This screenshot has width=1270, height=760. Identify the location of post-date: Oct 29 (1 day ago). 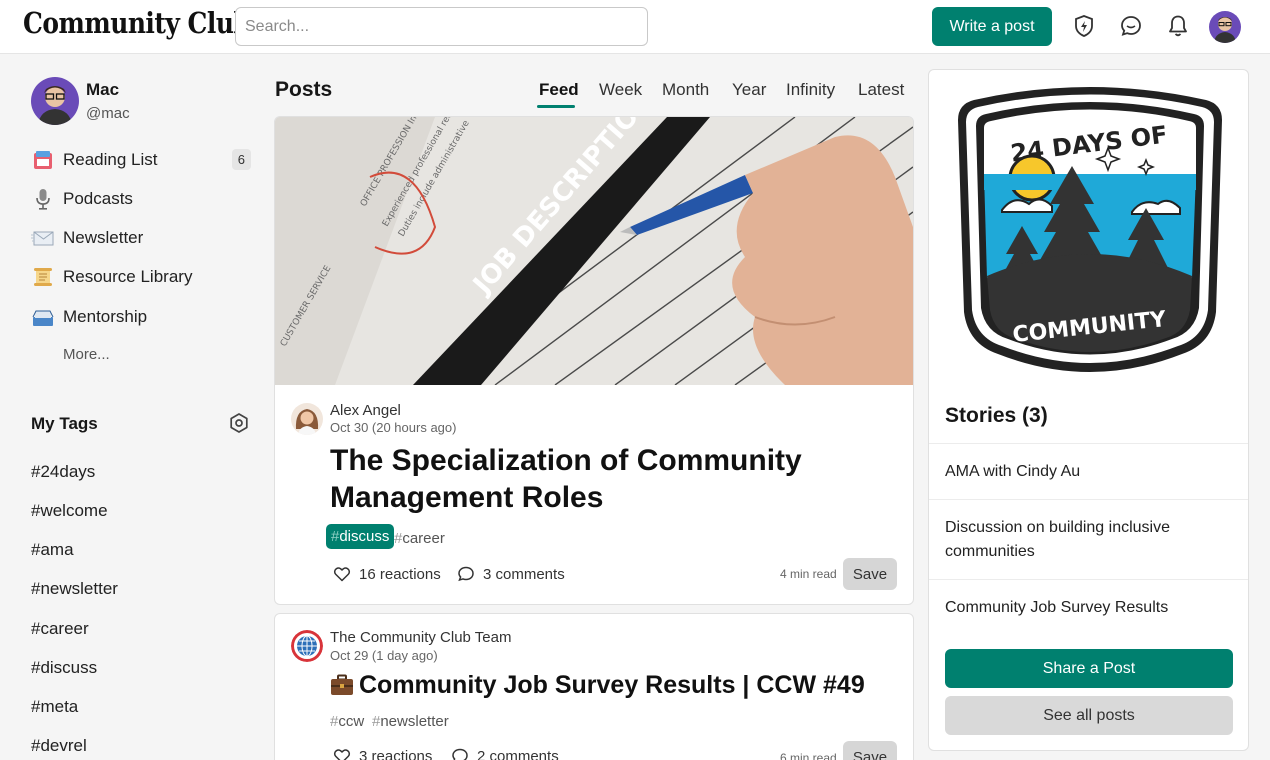
(384, 655).